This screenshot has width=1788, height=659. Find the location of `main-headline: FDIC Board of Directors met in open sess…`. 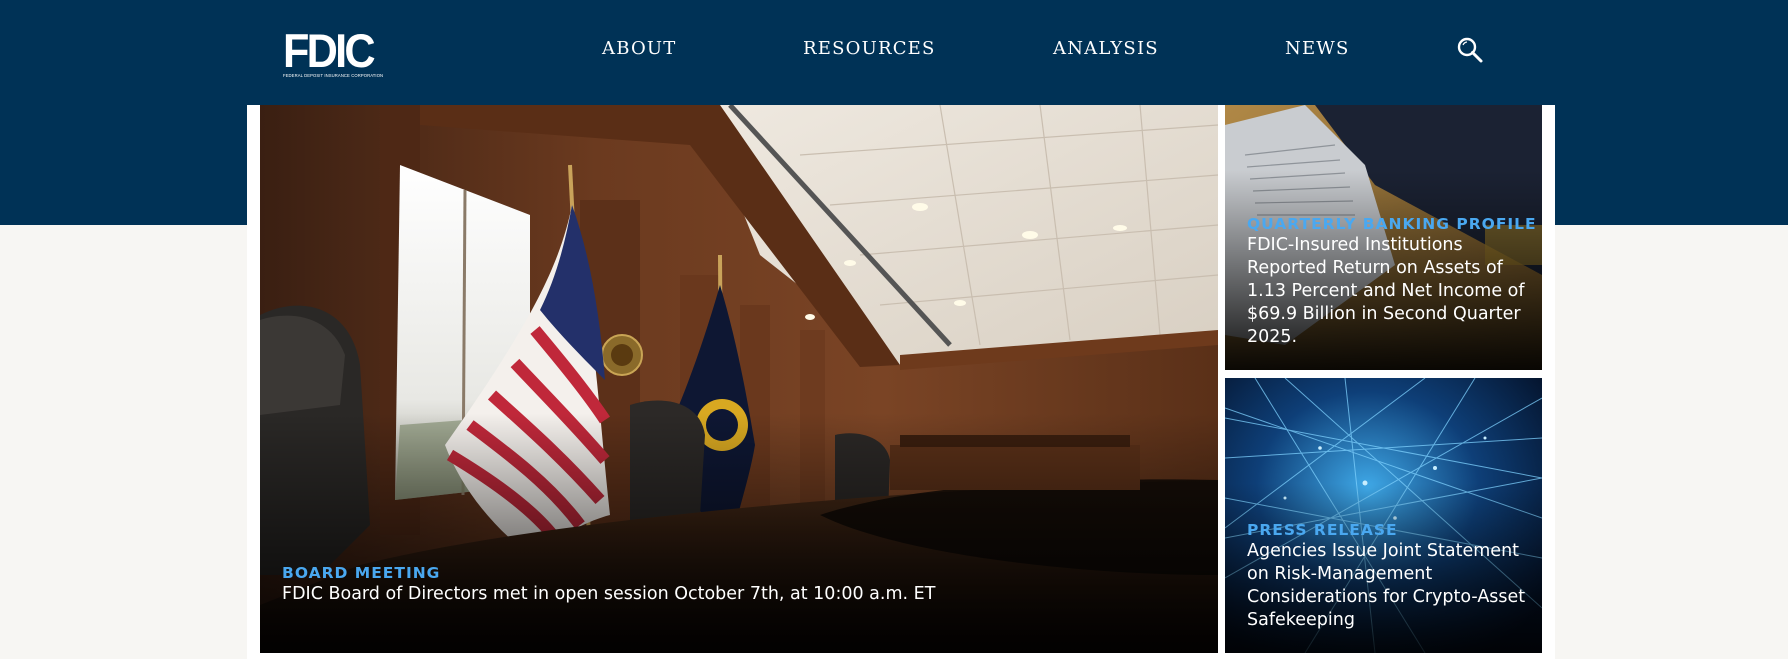

main-headline: FDIC Board of Directors met in open sess… is located at coordinates (732, 594).